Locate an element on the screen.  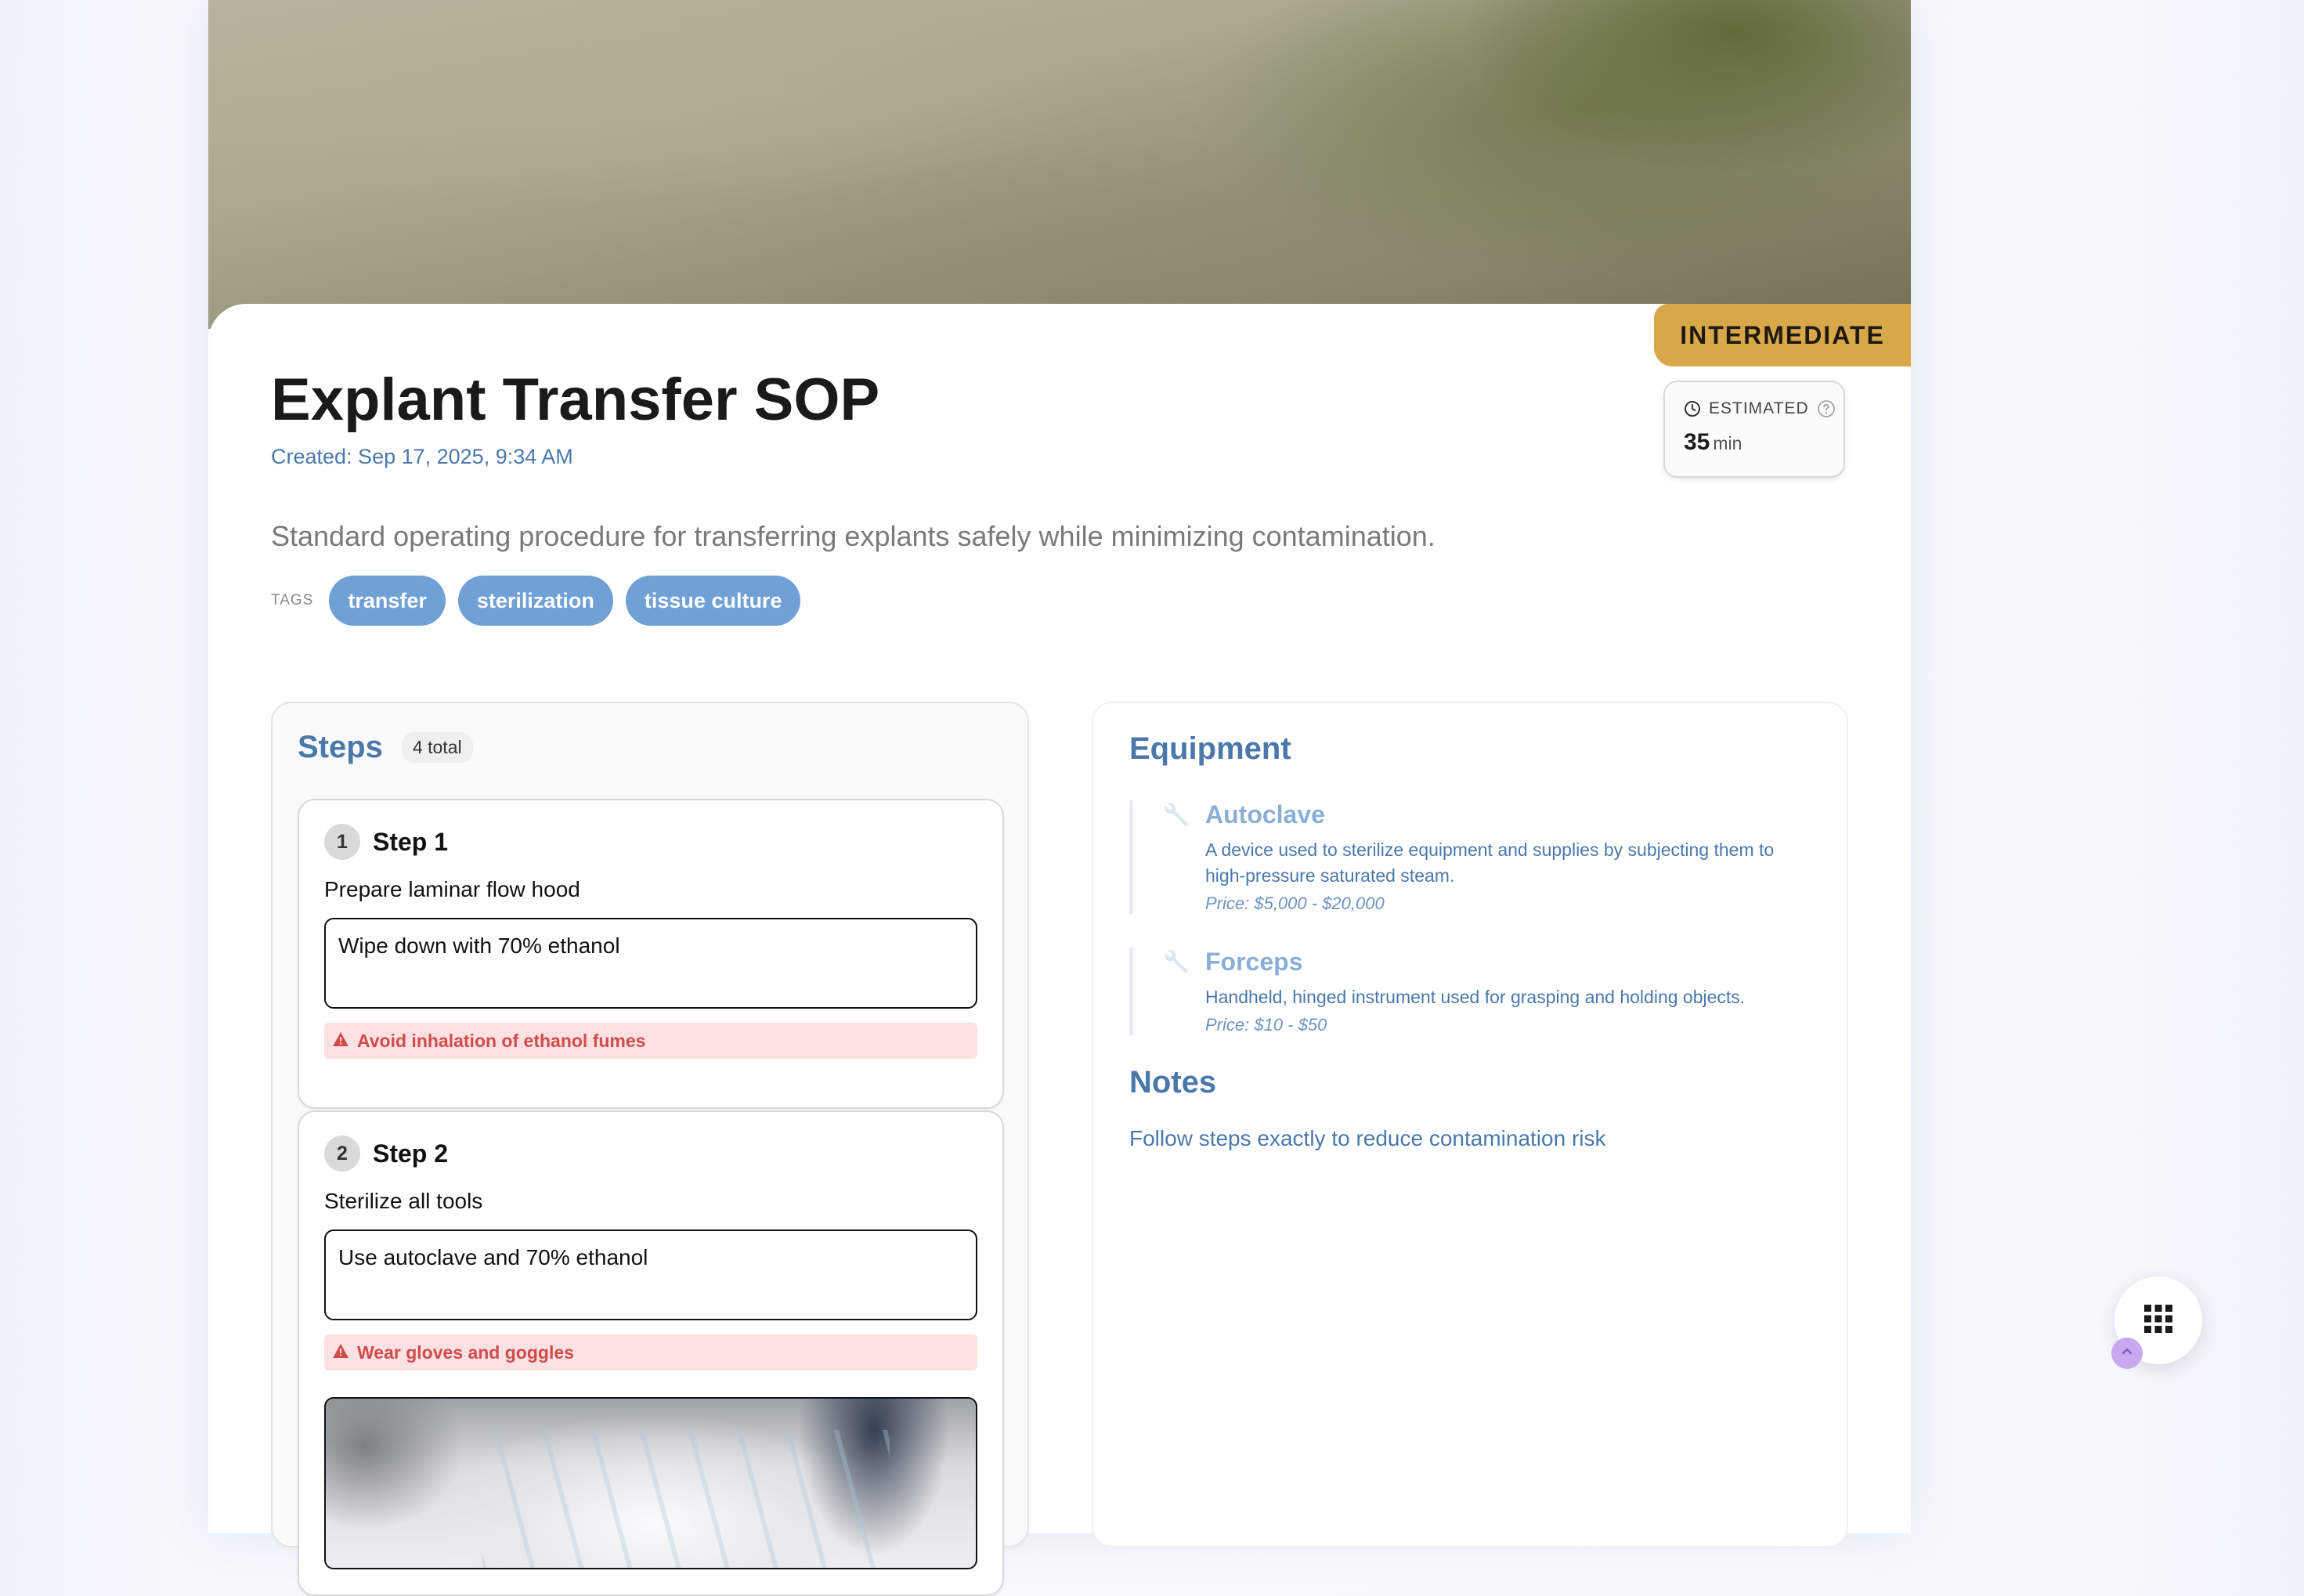
notes-title: Notes is located at coordinates (1173, 1082).